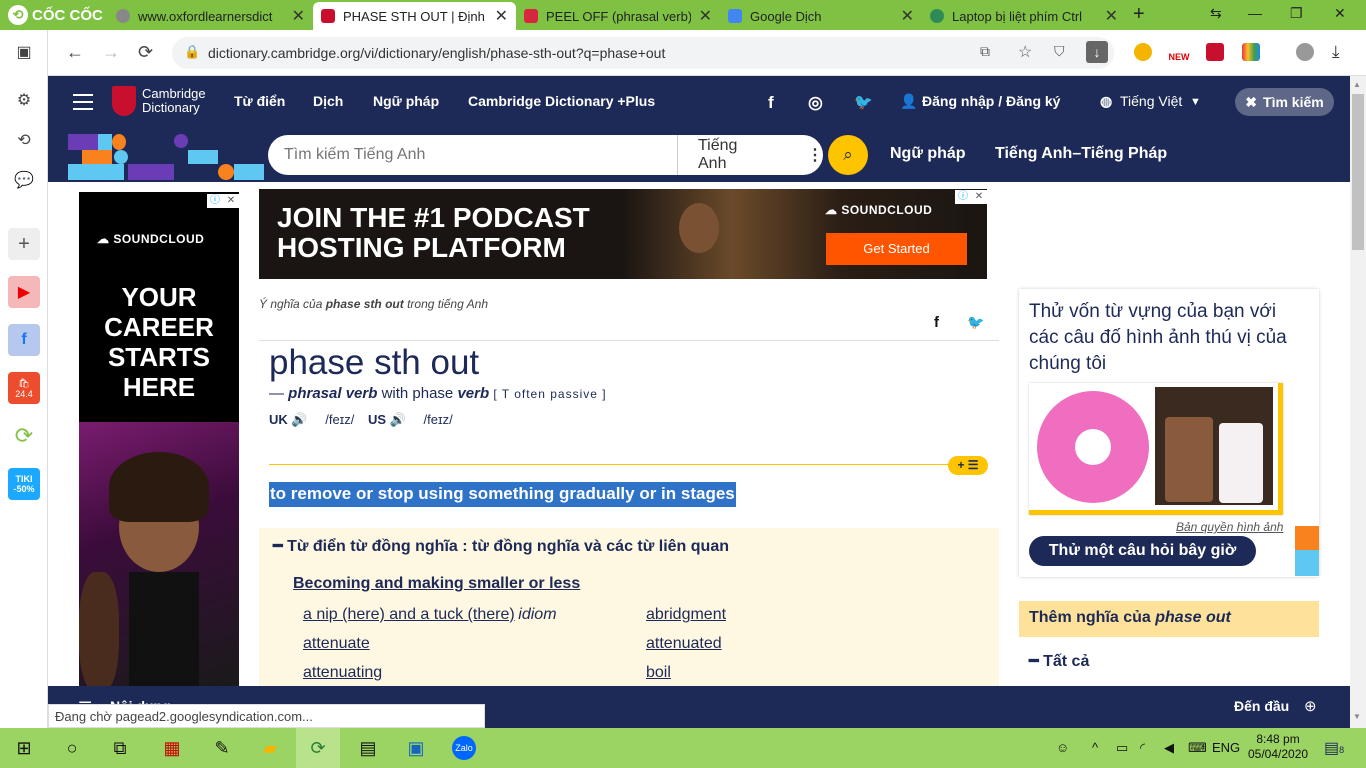 The width and height of the screenshot is (1366, 768). Describe the element at coordinates (24, 52) in the screenshot. I see `sidebar-toggle-icon: ▣` at that location.